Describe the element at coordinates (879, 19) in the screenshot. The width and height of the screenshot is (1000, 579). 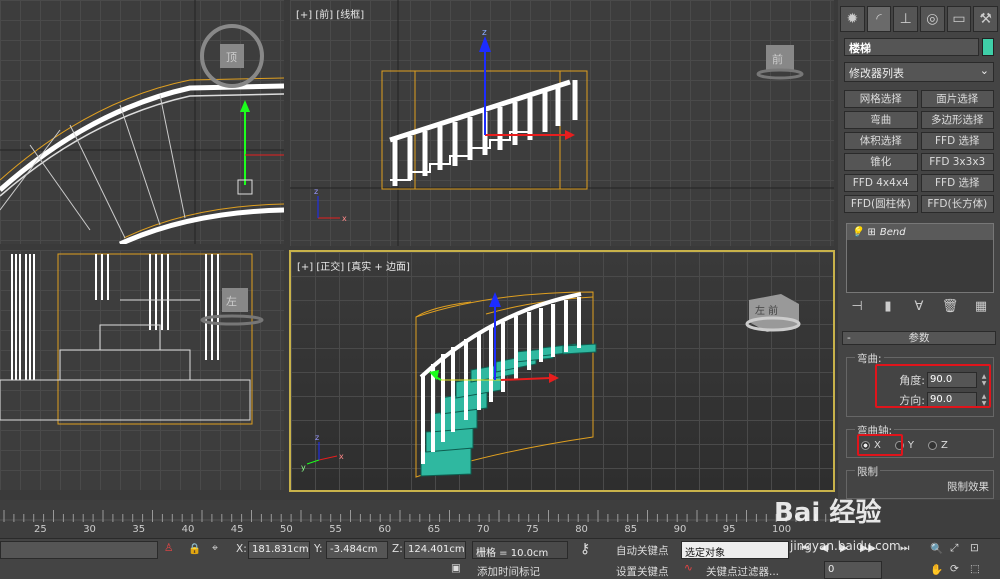
I see `modify-tab-icon: ◜` at that location.